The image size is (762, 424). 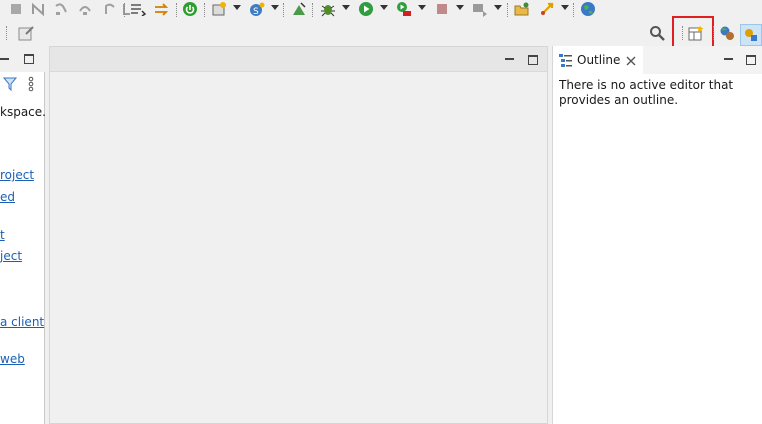 What do you see at coordinates (422, 7) in the screenshot?
I see `external-tool-dropdown-icon` at bounding box center [422, 7].